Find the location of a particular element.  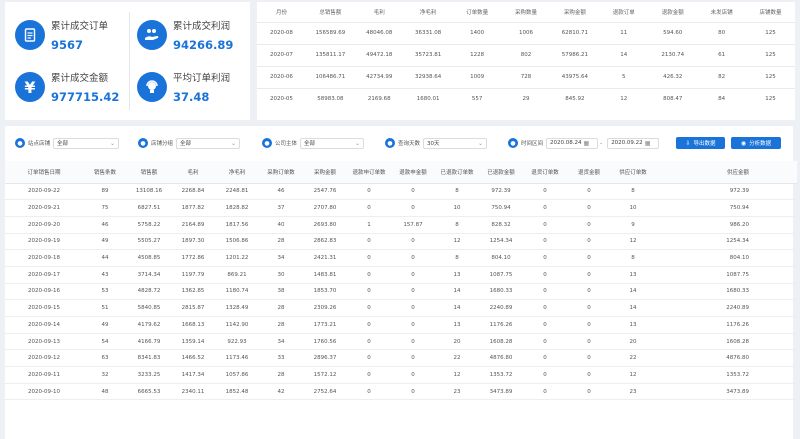

table-cell: 49 is located at coordinates (105, 242).